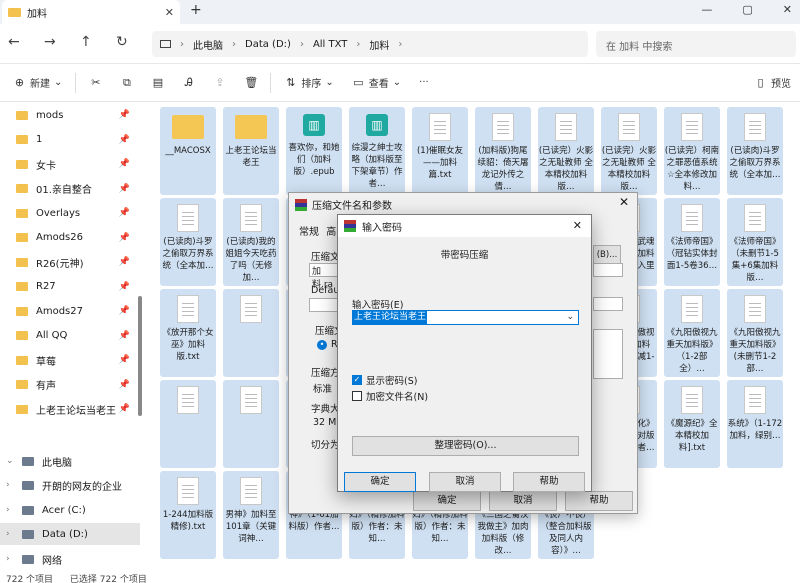  I want to click on show-password-checkbox: ✓ 显示密码(S), so click(384, 380).